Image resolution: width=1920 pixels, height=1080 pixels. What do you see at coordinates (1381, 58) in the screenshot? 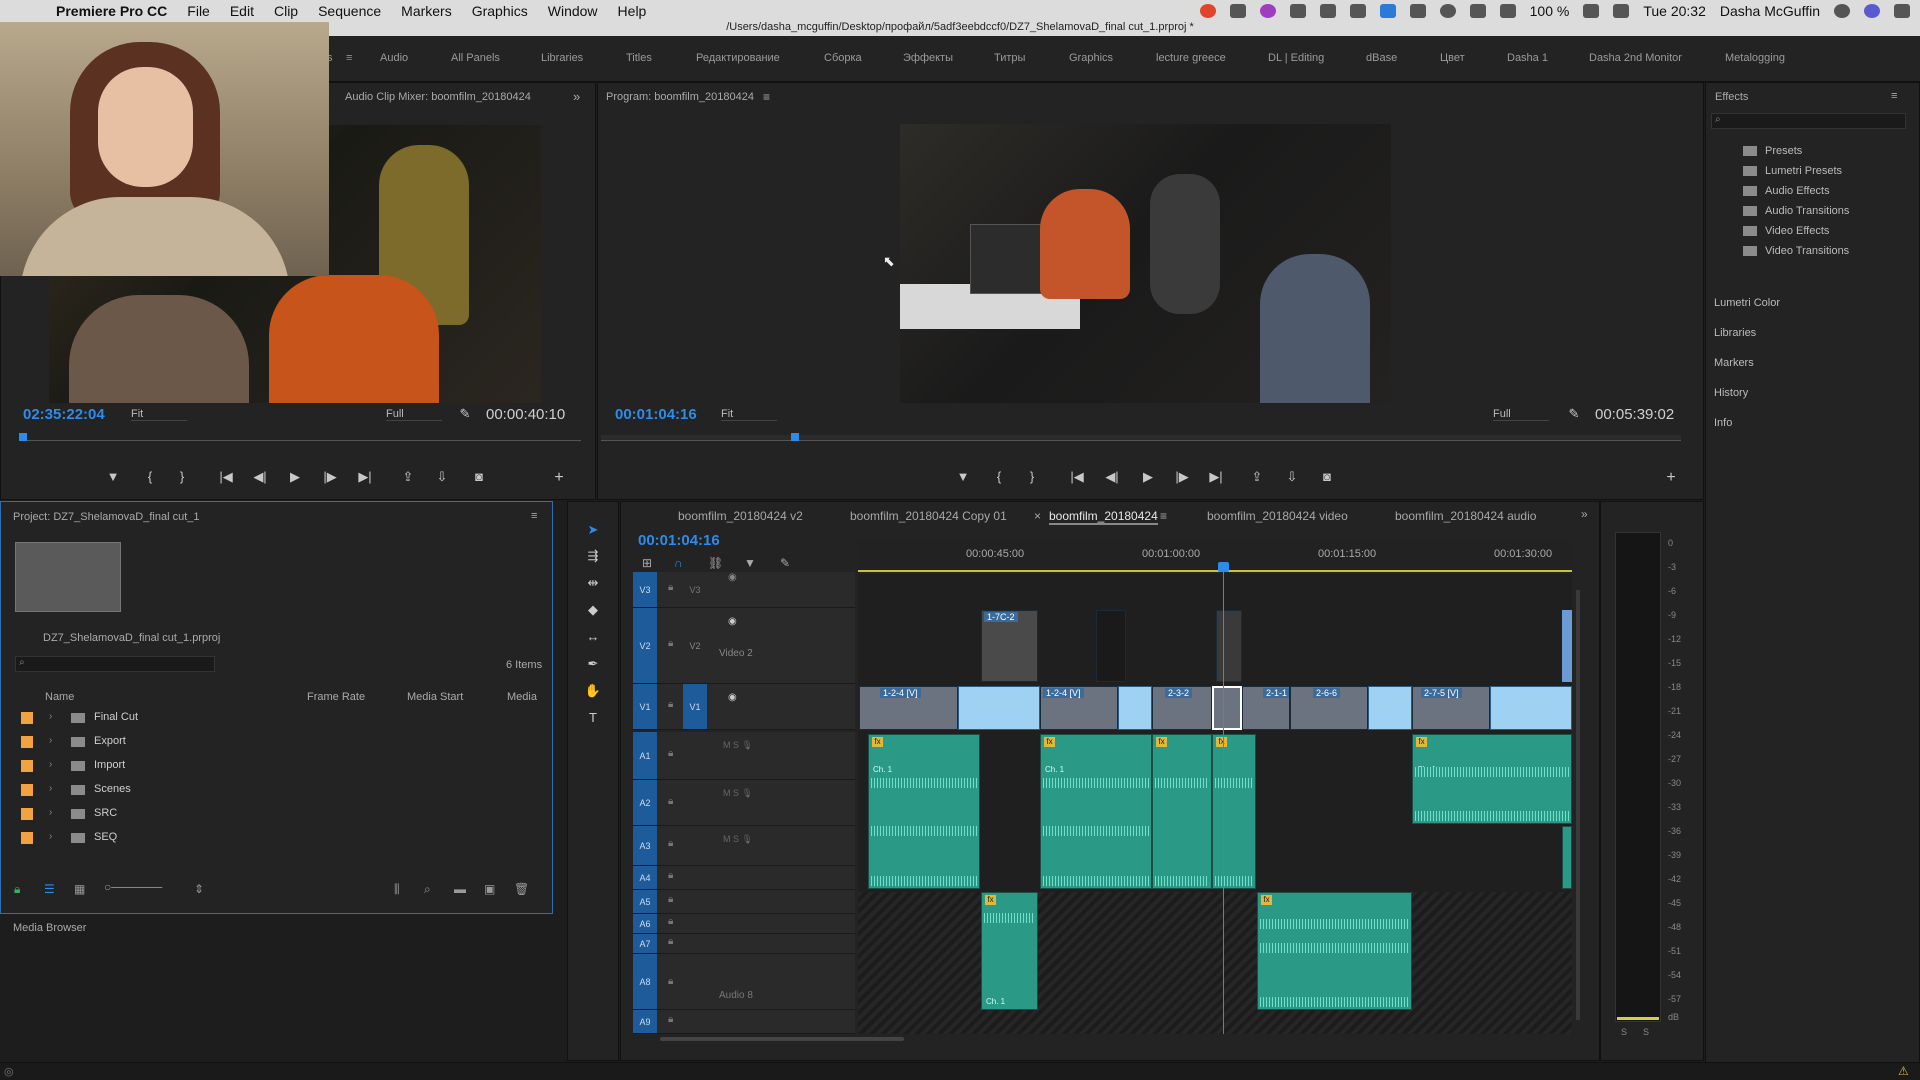
I see `workspace-tab: dBase` at bounding box center [1381, 58].